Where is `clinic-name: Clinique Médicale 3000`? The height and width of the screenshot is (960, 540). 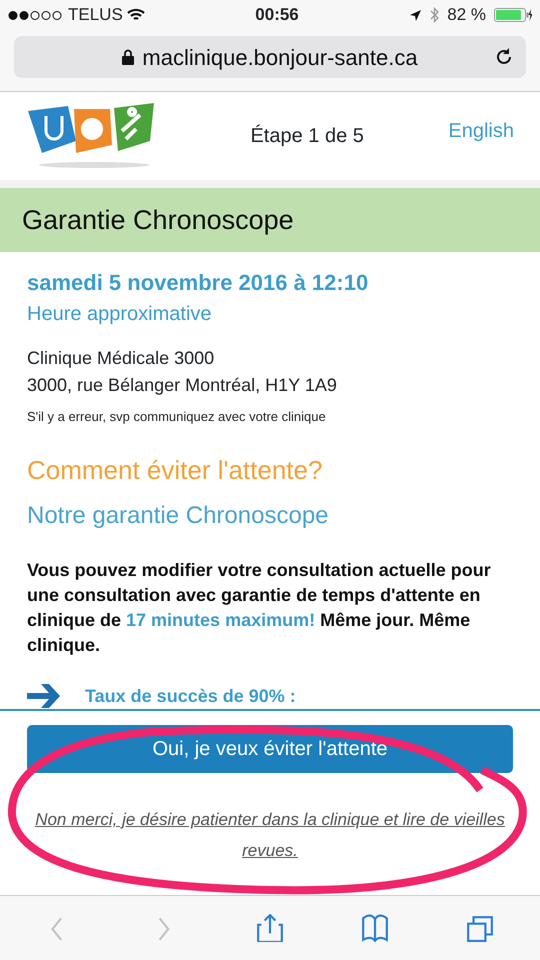 clinic-name: Clinique Médicale 3000 is located at coordinates (121, 358).